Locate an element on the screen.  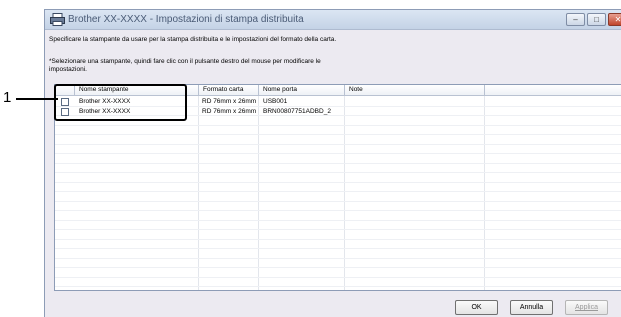
column-header-port-name: Nome porta is located at coordinates (302, 90).